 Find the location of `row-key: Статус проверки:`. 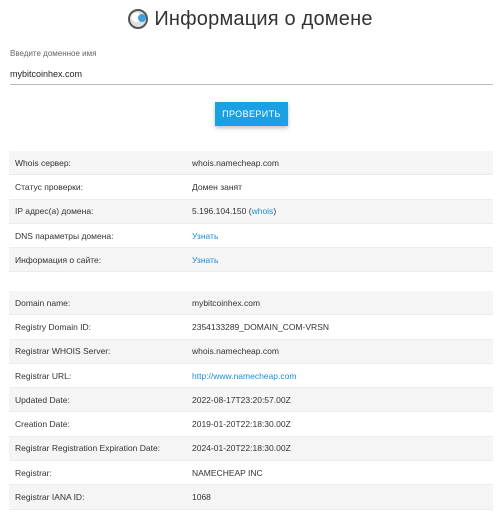

row-key: Статус проверки: is located at coordinates (97, 187).